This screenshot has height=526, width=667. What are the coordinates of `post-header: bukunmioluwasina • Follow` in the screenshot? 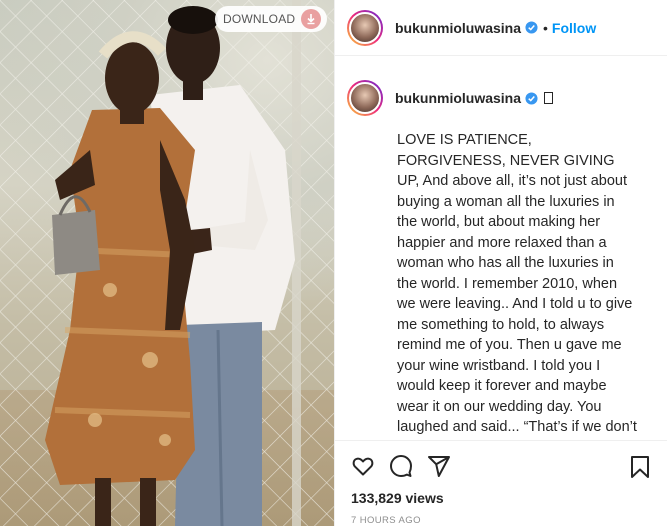 It's located at (501, 28).